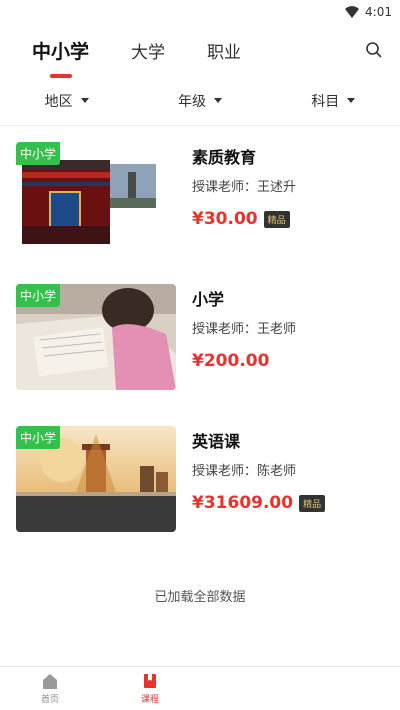 Image resolution: width=400 pixels, height=710 pixels. What do you see at coordinates (378, 12) in the screenshot?
I see `status-time: 4:01` at bounding box center [378, 12].